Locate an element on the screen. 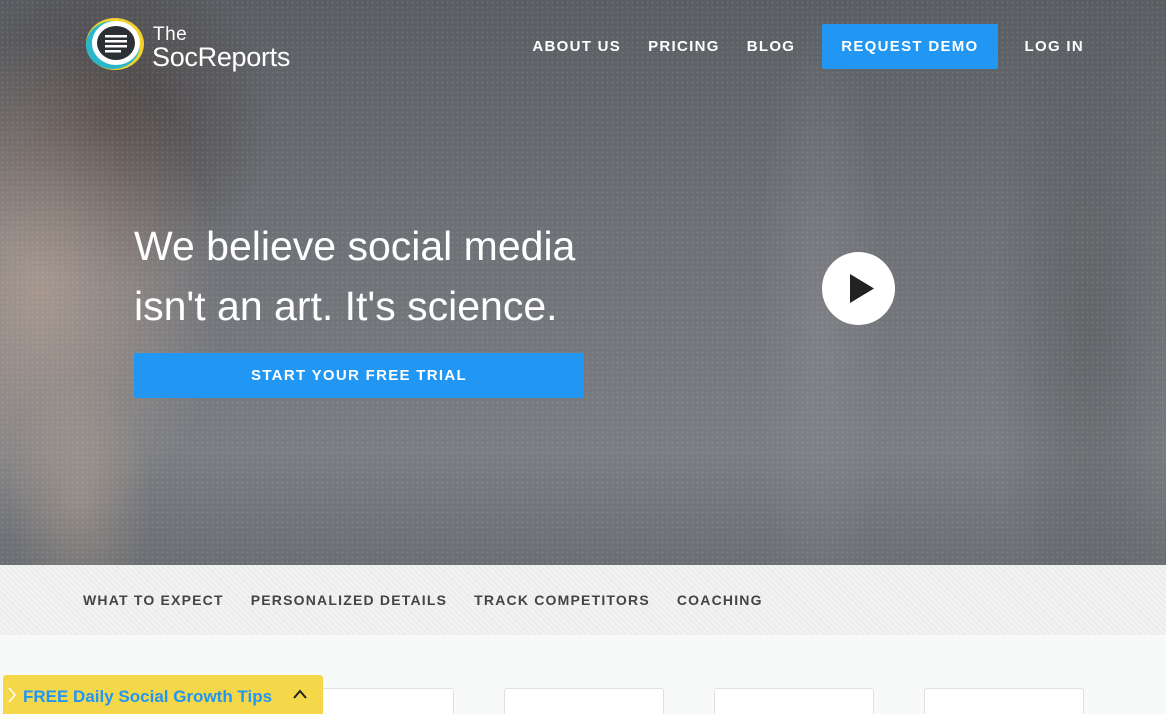  play-video-button is located at coordinates (858, 288).